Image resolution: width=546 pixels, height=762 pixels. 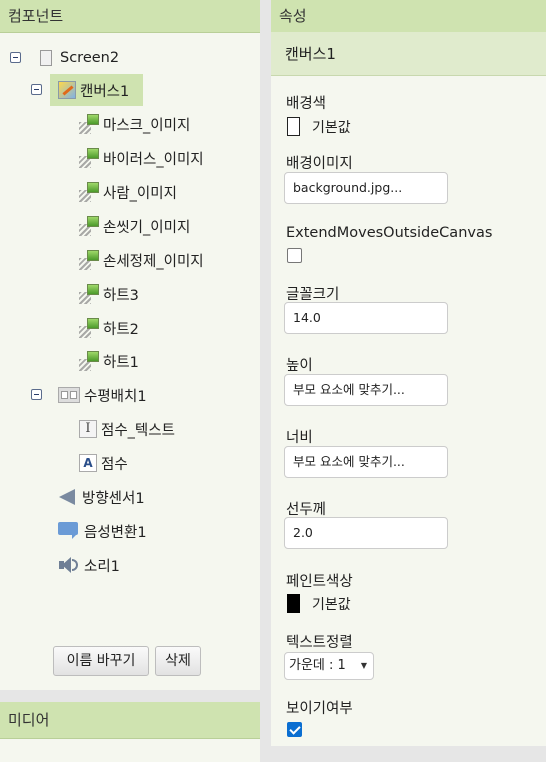 What do you see at coordinates (36, 89) in the screenshot?
I see `collapse-canvas-toggle` at bounding box center [36, 89].